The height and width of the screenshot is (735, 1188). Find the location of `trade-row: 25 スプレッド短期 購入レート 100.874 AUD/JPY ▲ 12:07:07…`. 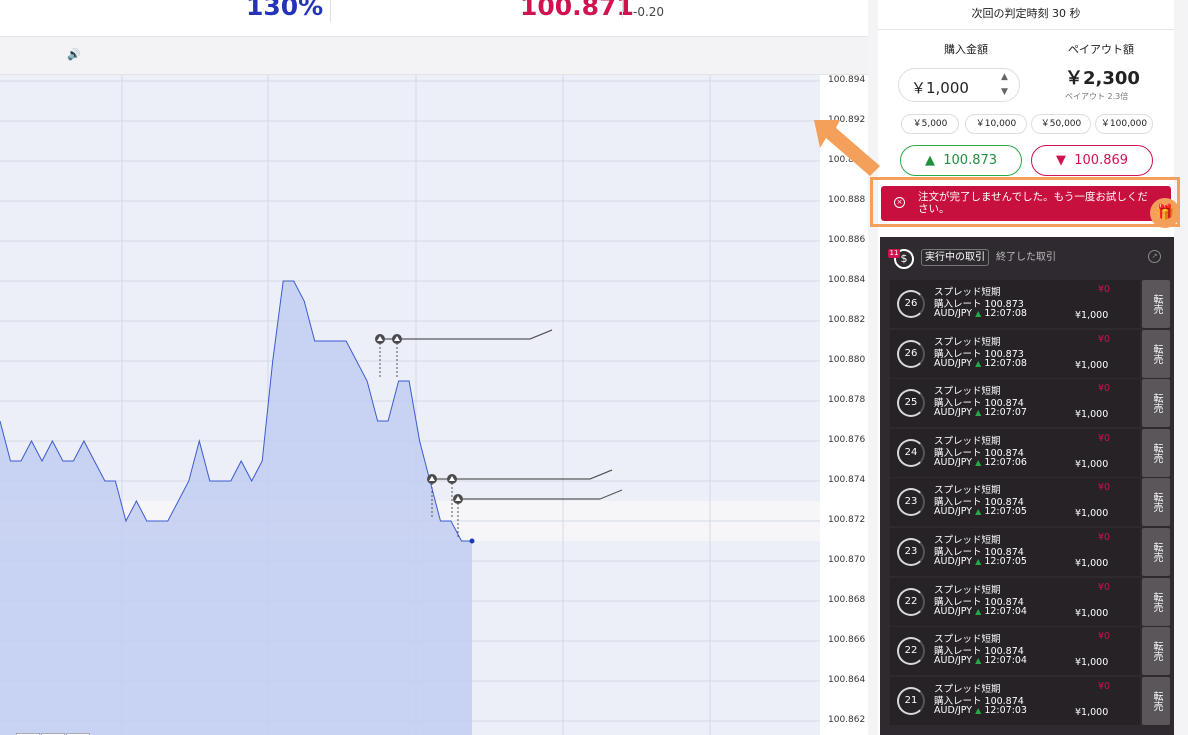

trade-row: 25 スプレッド短期 購入レート 100.874 AUD/JPY ▲ 12:07:07… is located at coordinates (1015, 403).